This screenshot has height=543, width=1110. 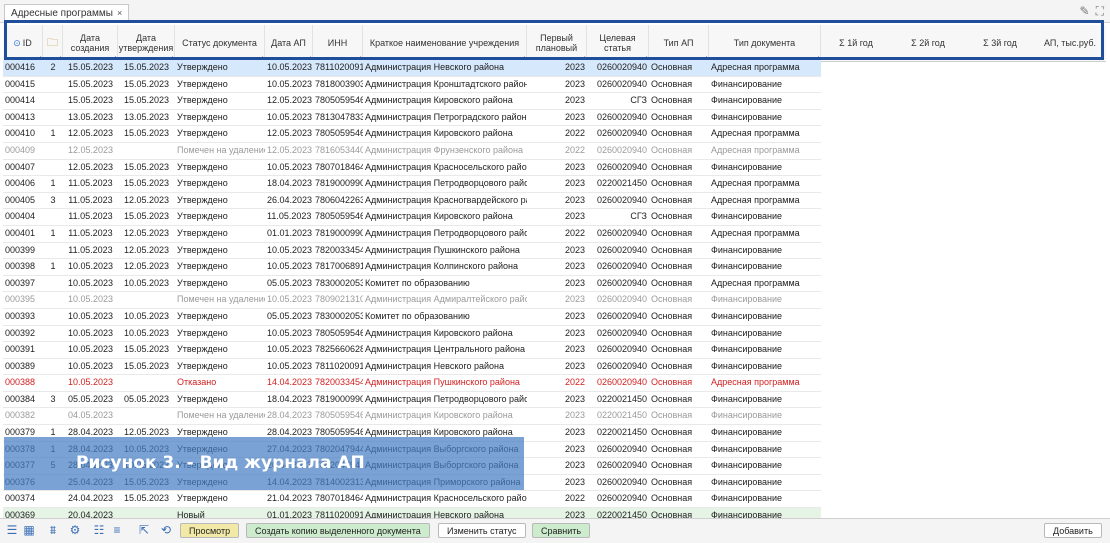 What do you see at coordinates (119, 13) in the screenshot?
I see `close-icon: ×` at bounding box center [119, 13].